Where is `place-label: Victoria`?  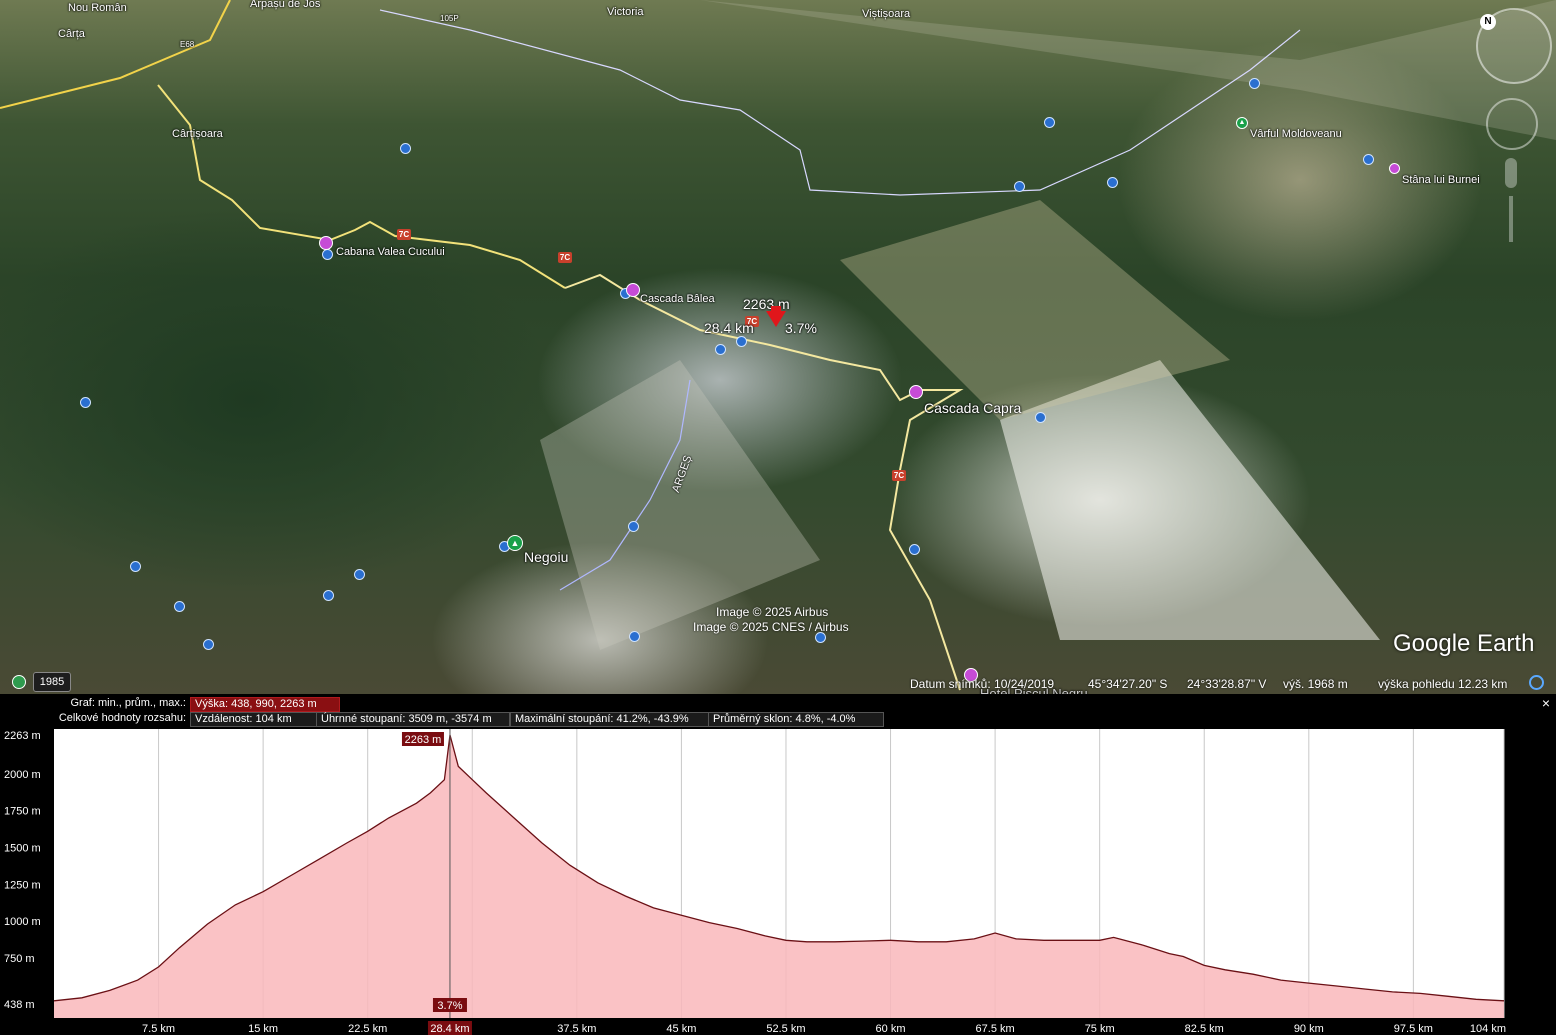
place-label: Victoria is located at coordinates (625, 12).